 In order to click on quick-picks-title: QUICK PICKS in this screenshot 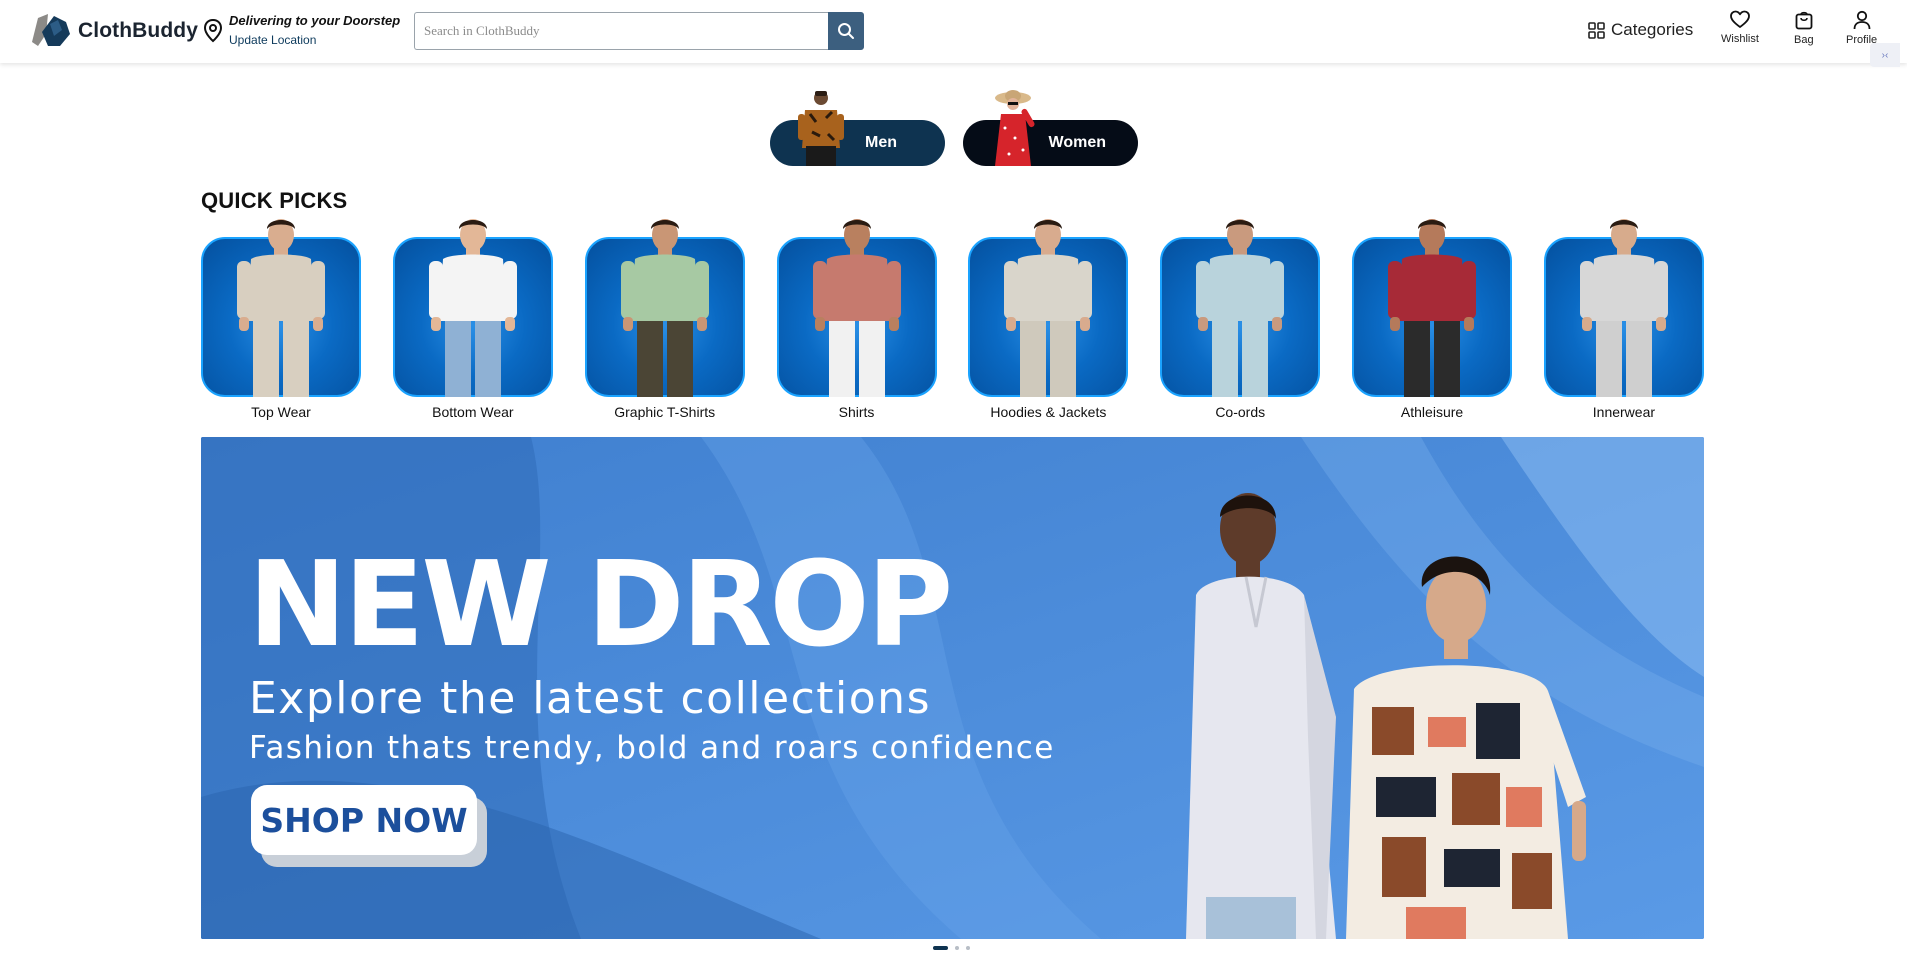, I will do `click(274, 200)`.